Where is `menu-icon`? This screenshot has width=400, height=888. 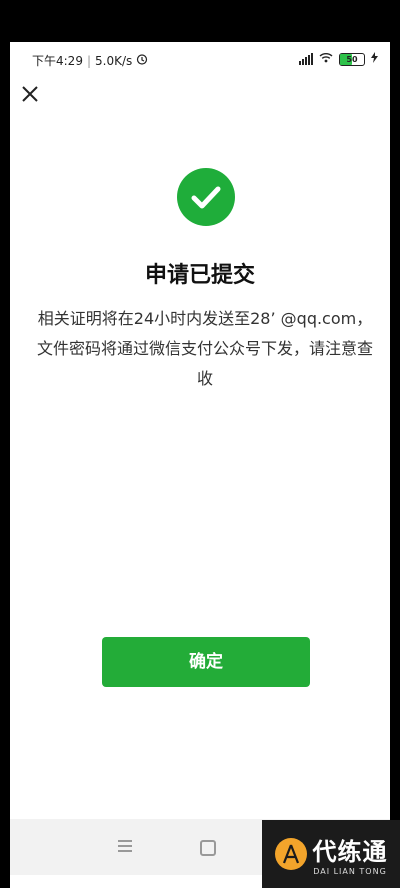 menu-icon is located at coordinates (125, 846).